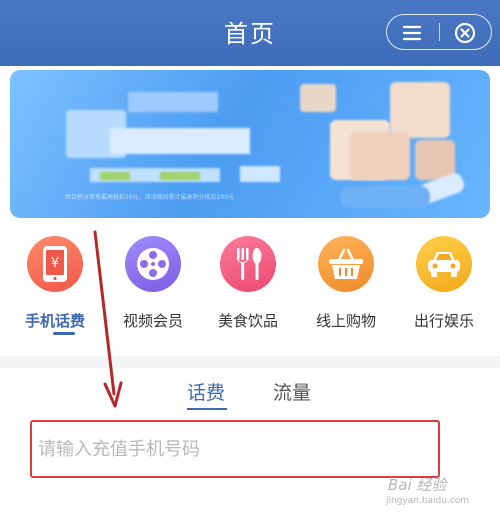 The image size is (500, 517). I want to click on fork-knife-icon, so click(248, 264).